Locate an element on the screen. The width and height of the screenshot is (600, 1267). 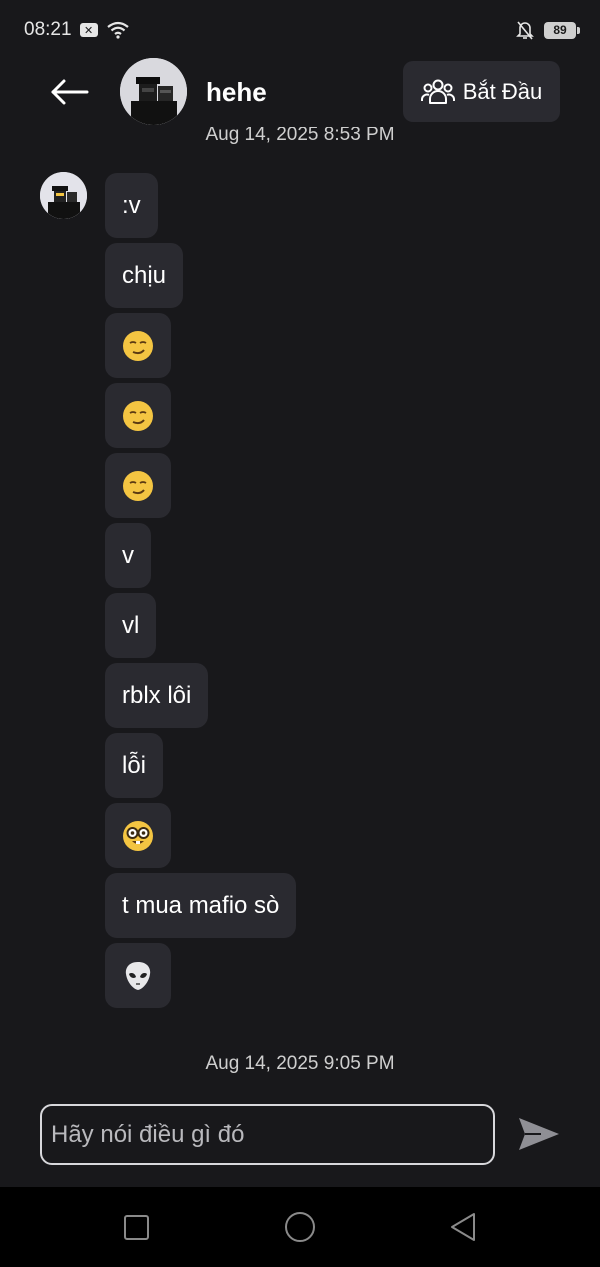
message-bubble: t mua mafio sò is located at coordinates (201, 905).